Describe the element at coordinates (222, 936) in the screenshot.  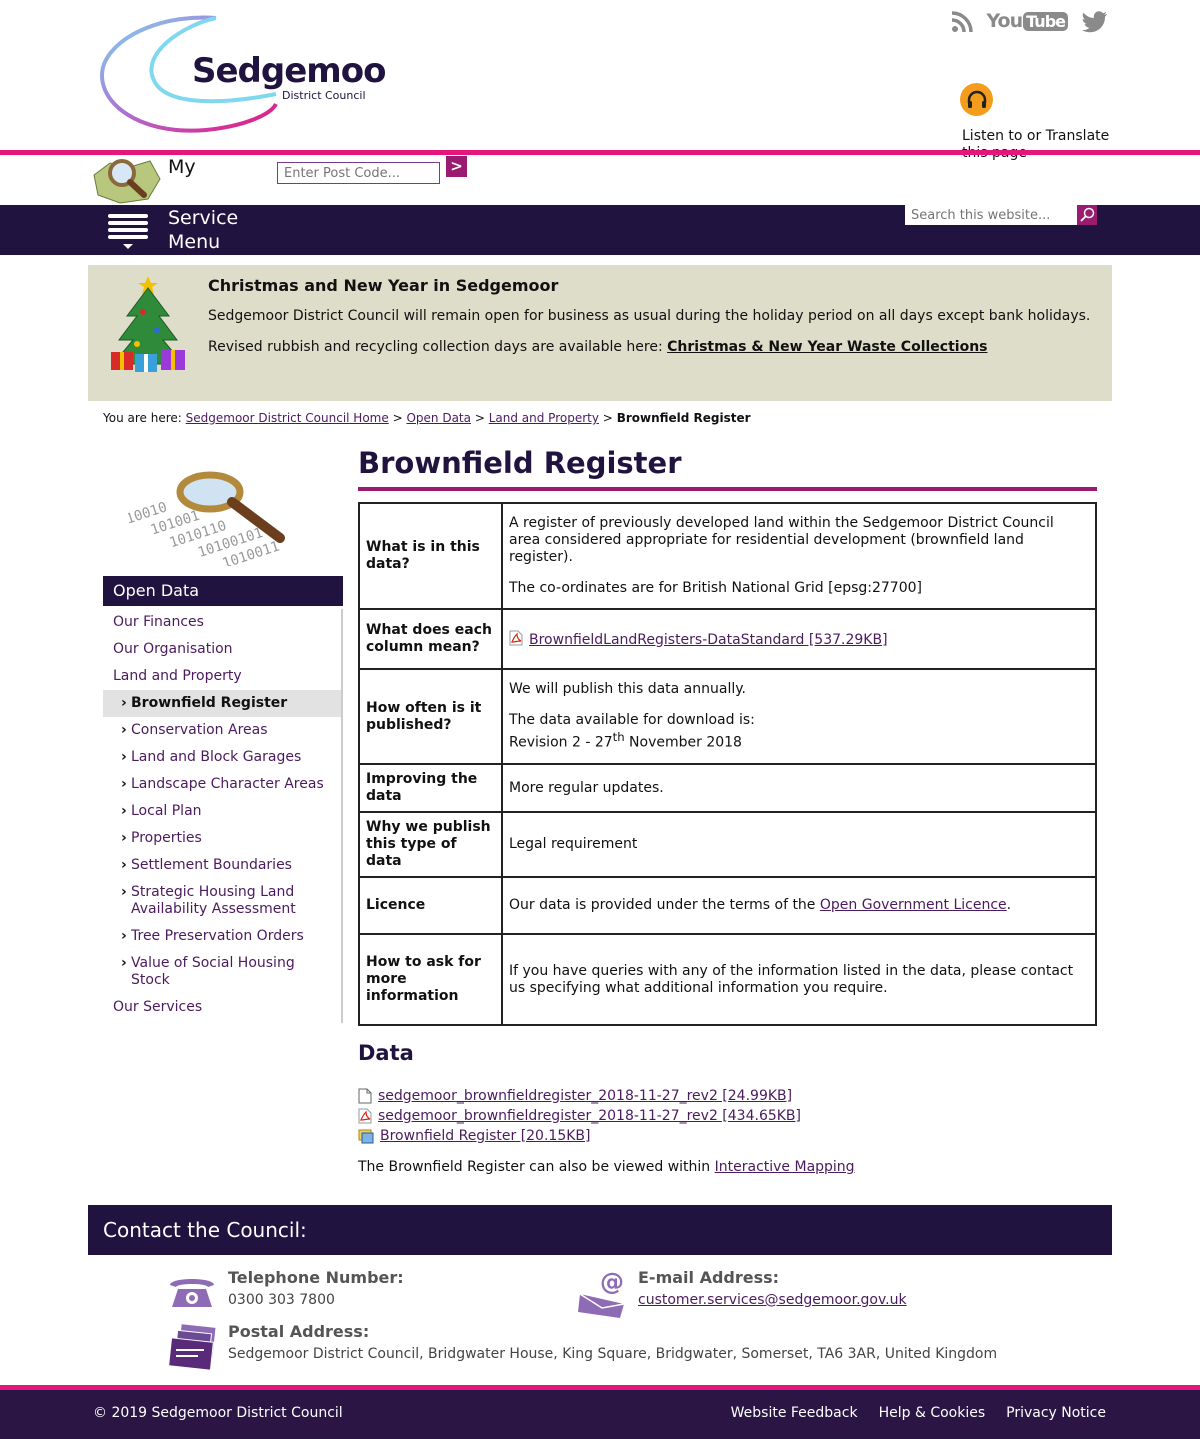
I see `sidebar-item-tree-preservation-orders: Tree Preservation Orders` at that location.